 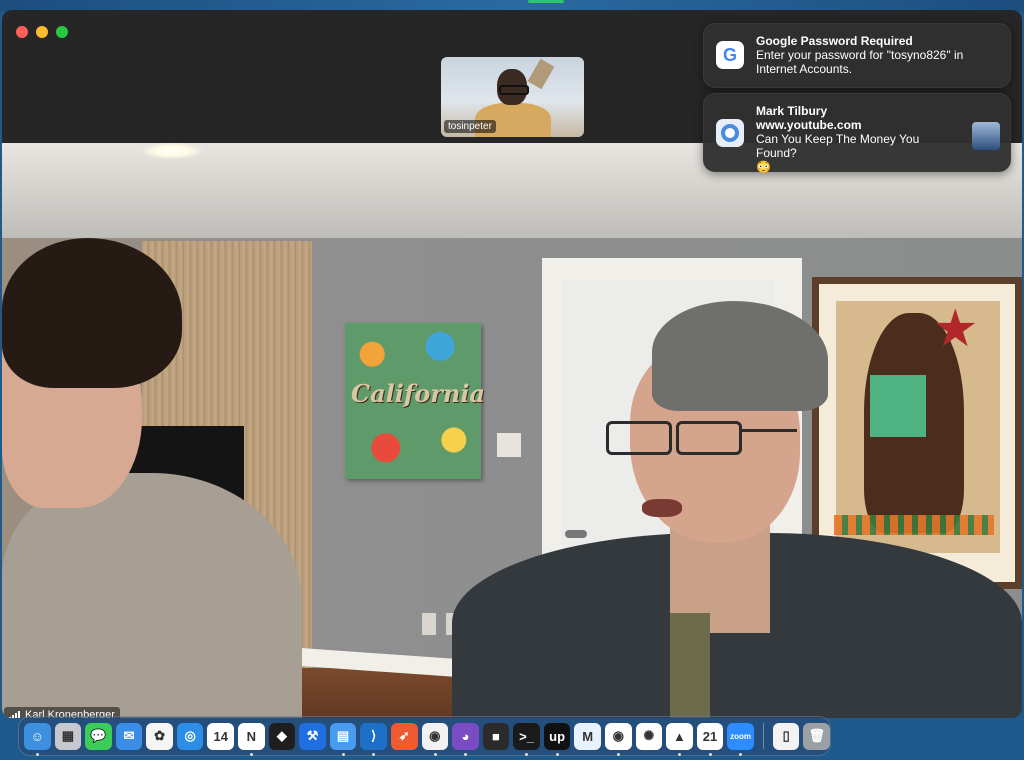 I want to click on participant-right-tshirt, so click(x=690, y=665).